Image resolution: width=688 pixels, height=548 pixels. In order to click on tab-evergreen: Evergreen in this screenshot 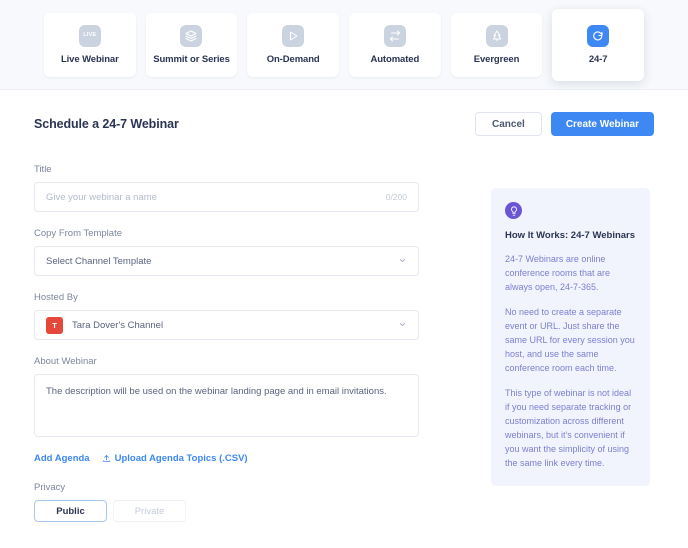, I will do `click(496, 44)`.